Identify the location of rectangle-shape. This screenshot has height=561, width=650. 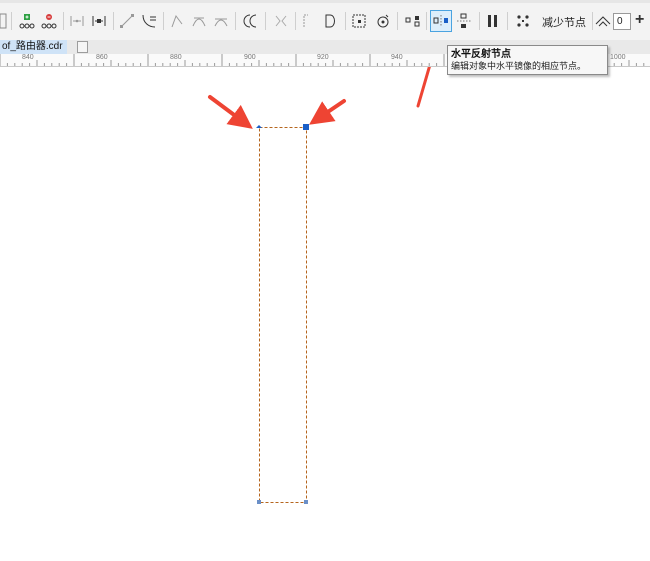
(283, 315).